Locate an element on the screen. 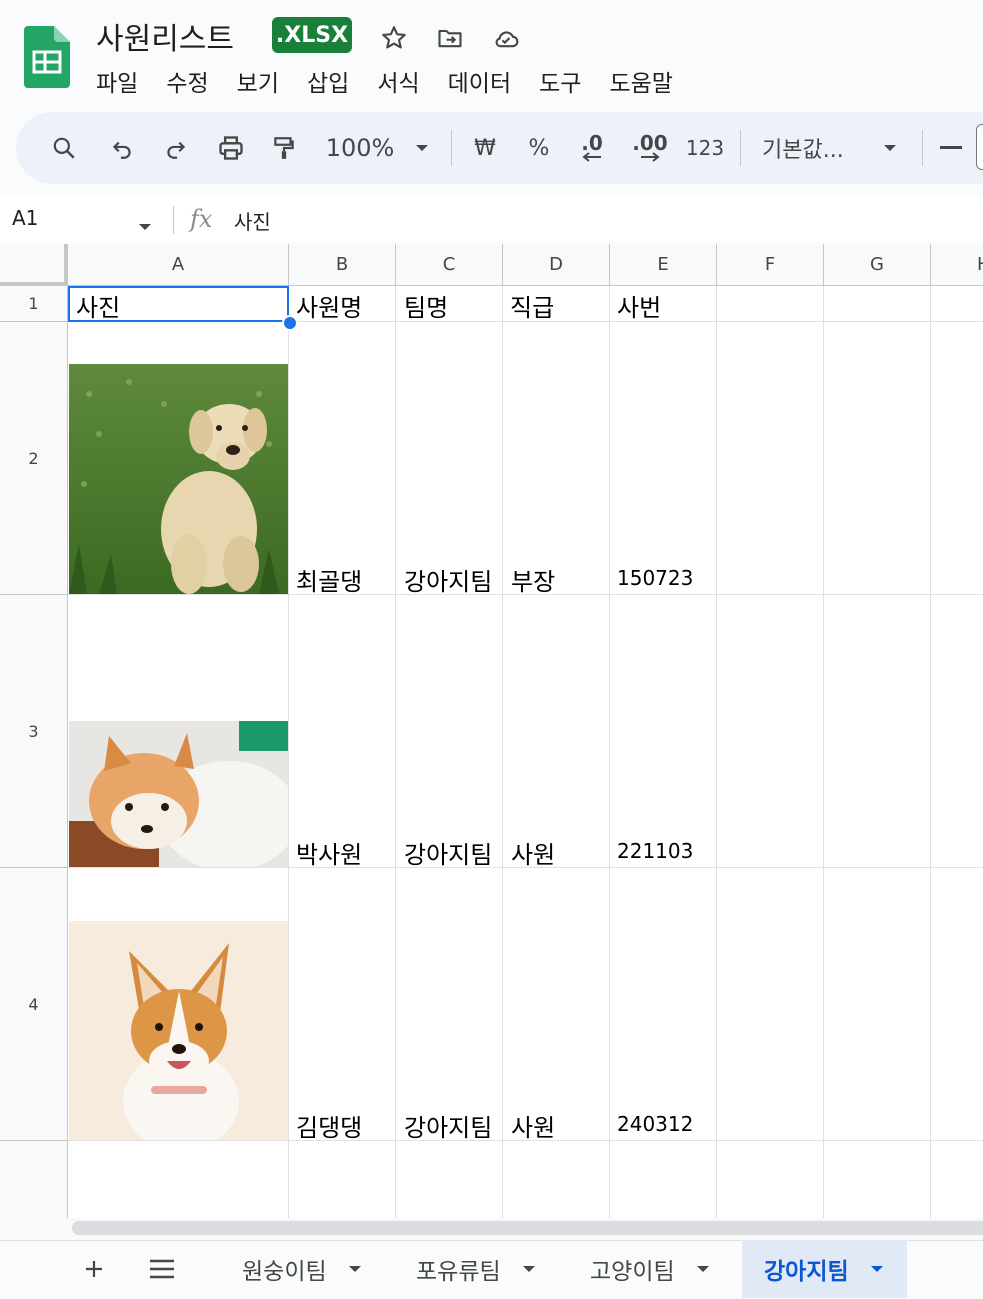 This screenshot has width=983, height=1299. cloud-saved-icon is located at coordinates (506, 38).